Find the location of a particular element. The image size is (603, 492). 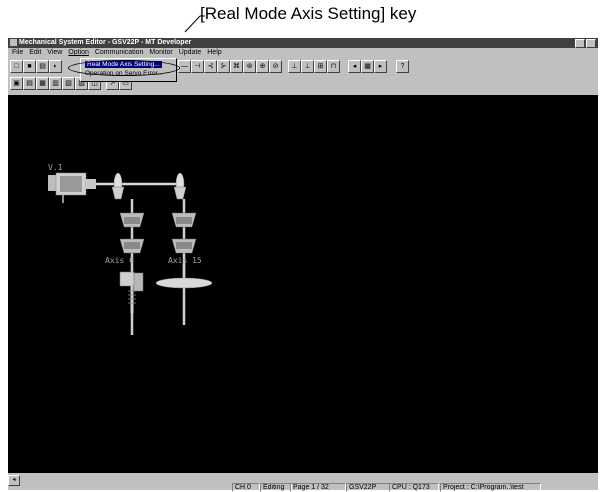

save-icon: ■ is located at coordinates (29, 66).